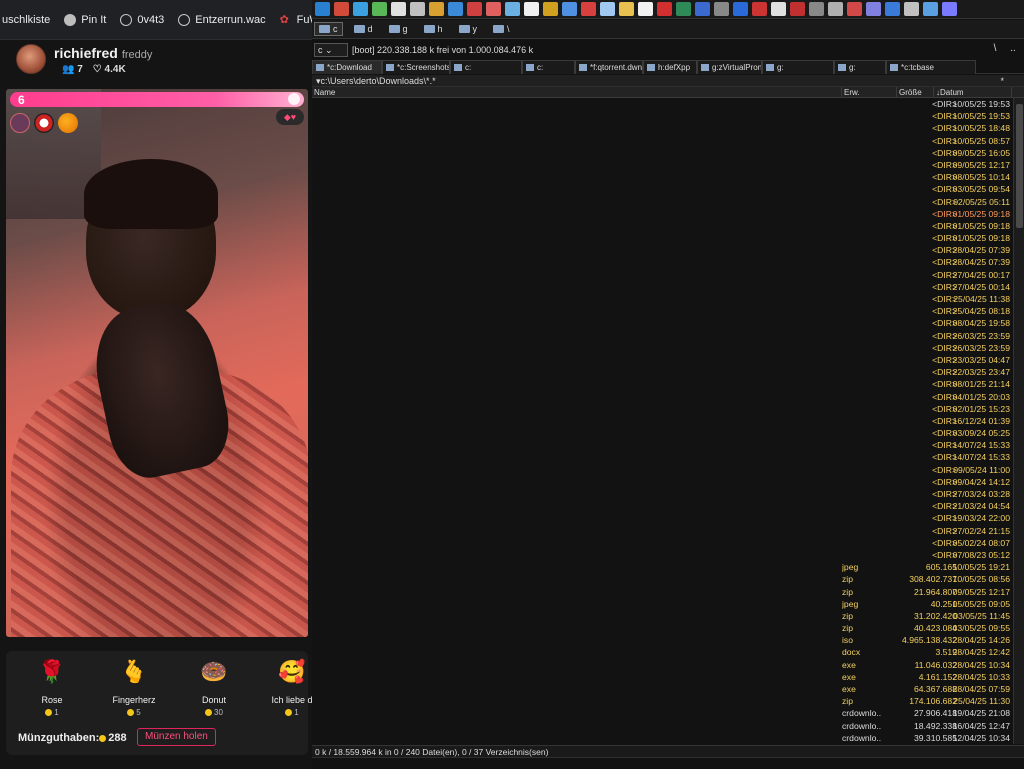 Image resolution: width=1024 pixels, height=769 pixels. Describe the element at coordinates (161, 63) in the screenshot. I see `streamer-profile: richiefred freddy 👥 7 ♡ 4.4K` at that location.